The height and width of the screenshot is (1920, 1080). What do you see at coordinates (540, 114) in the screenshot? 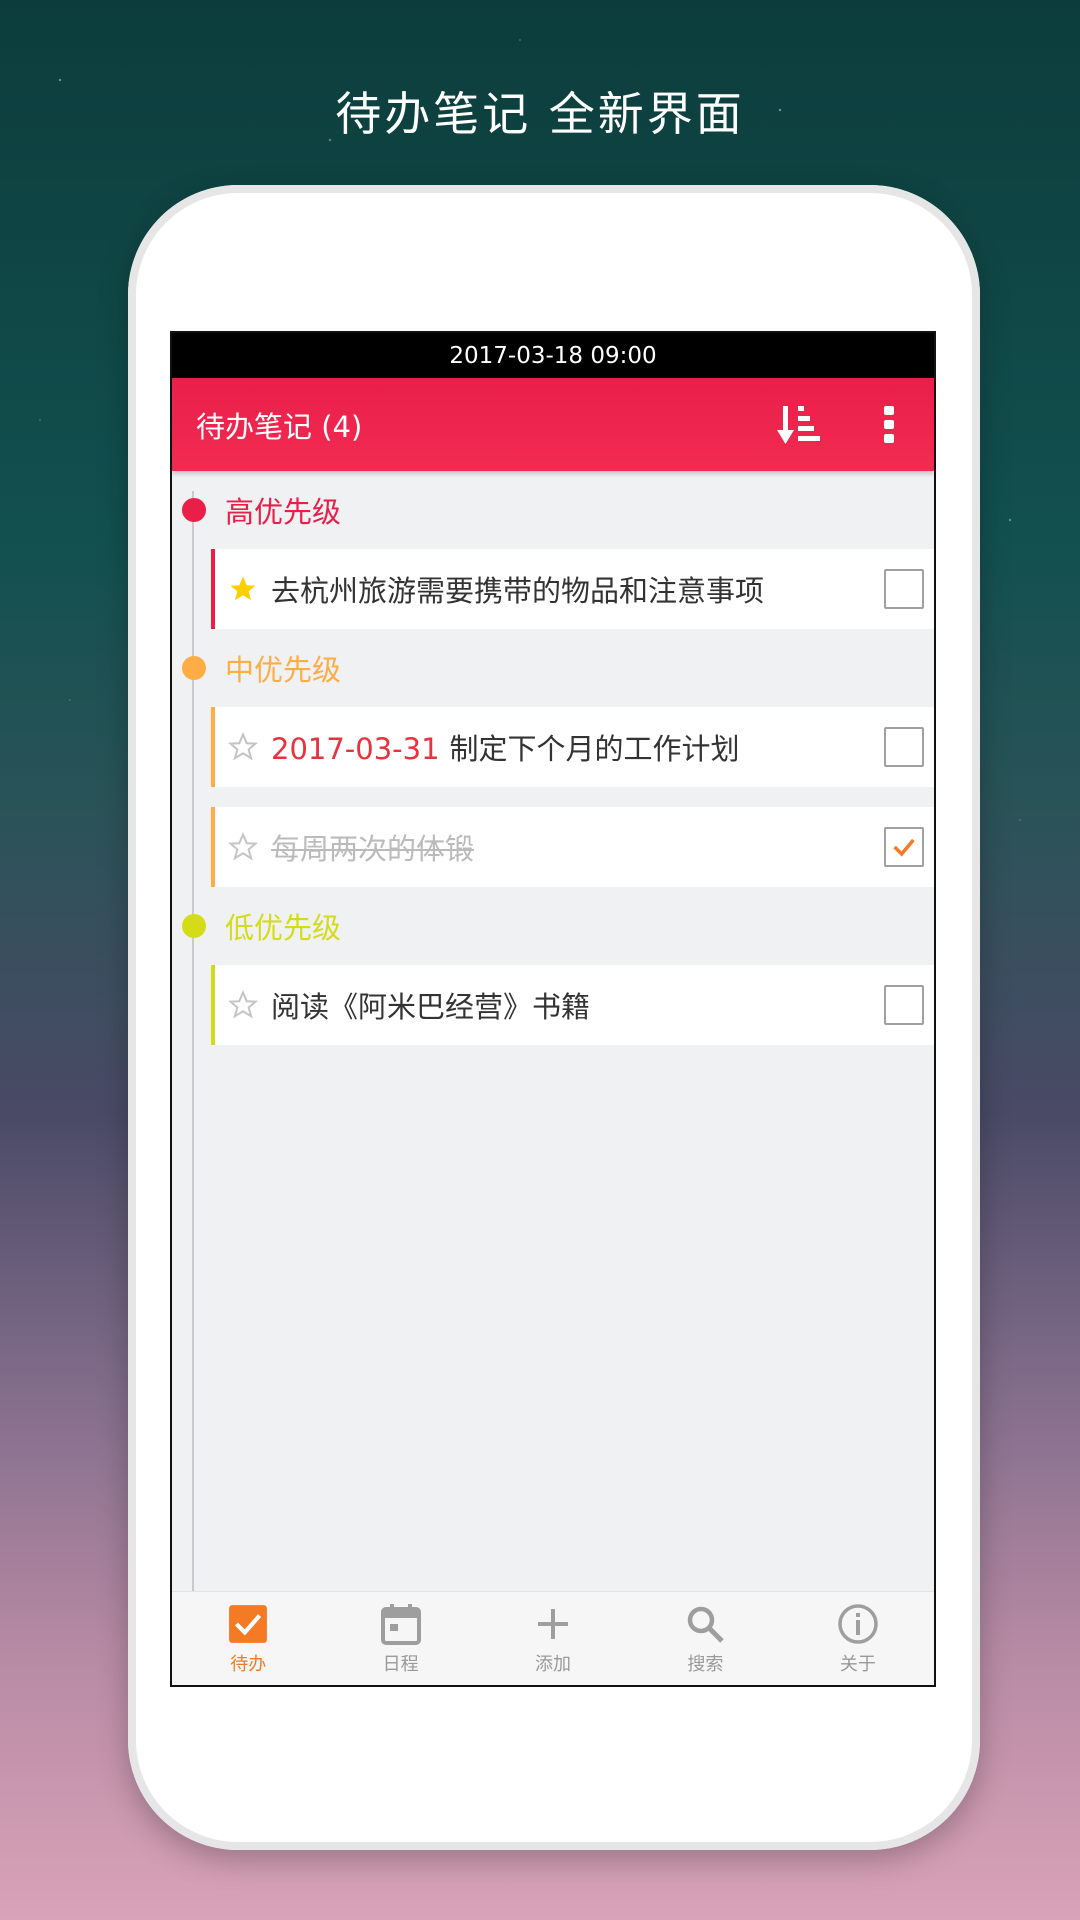
I see `promo-headline: 待办笔记 全新界面` at bounding box center [540, 114].